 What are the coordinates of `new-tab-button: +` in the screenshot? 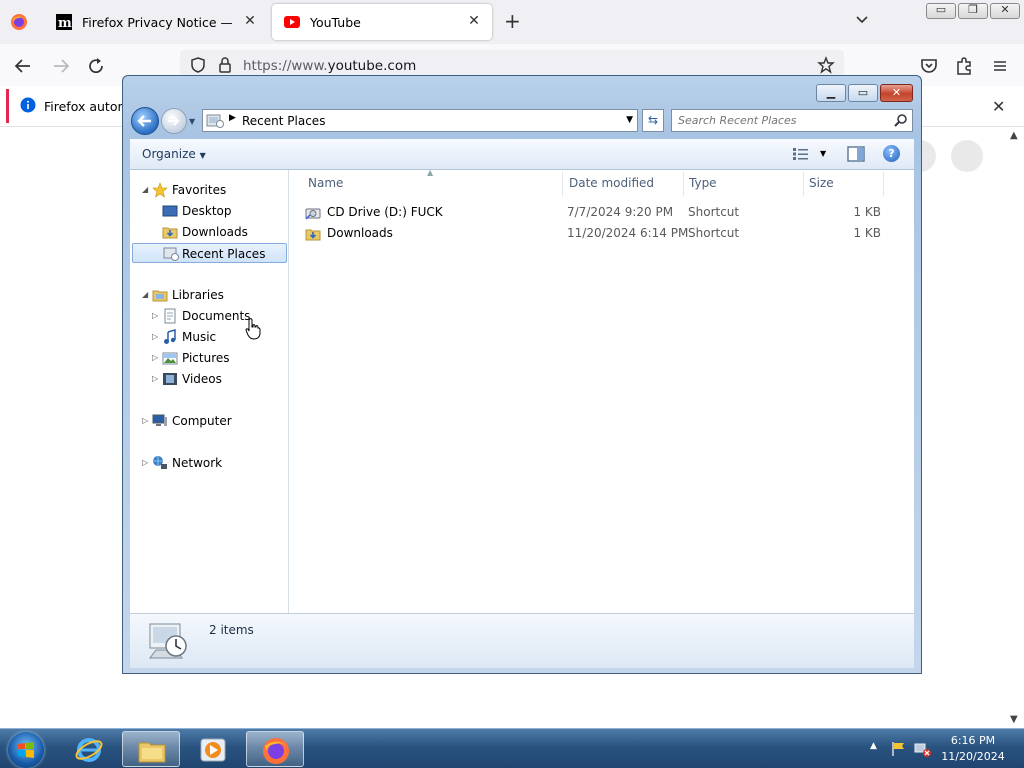 It's located at (512, 21).